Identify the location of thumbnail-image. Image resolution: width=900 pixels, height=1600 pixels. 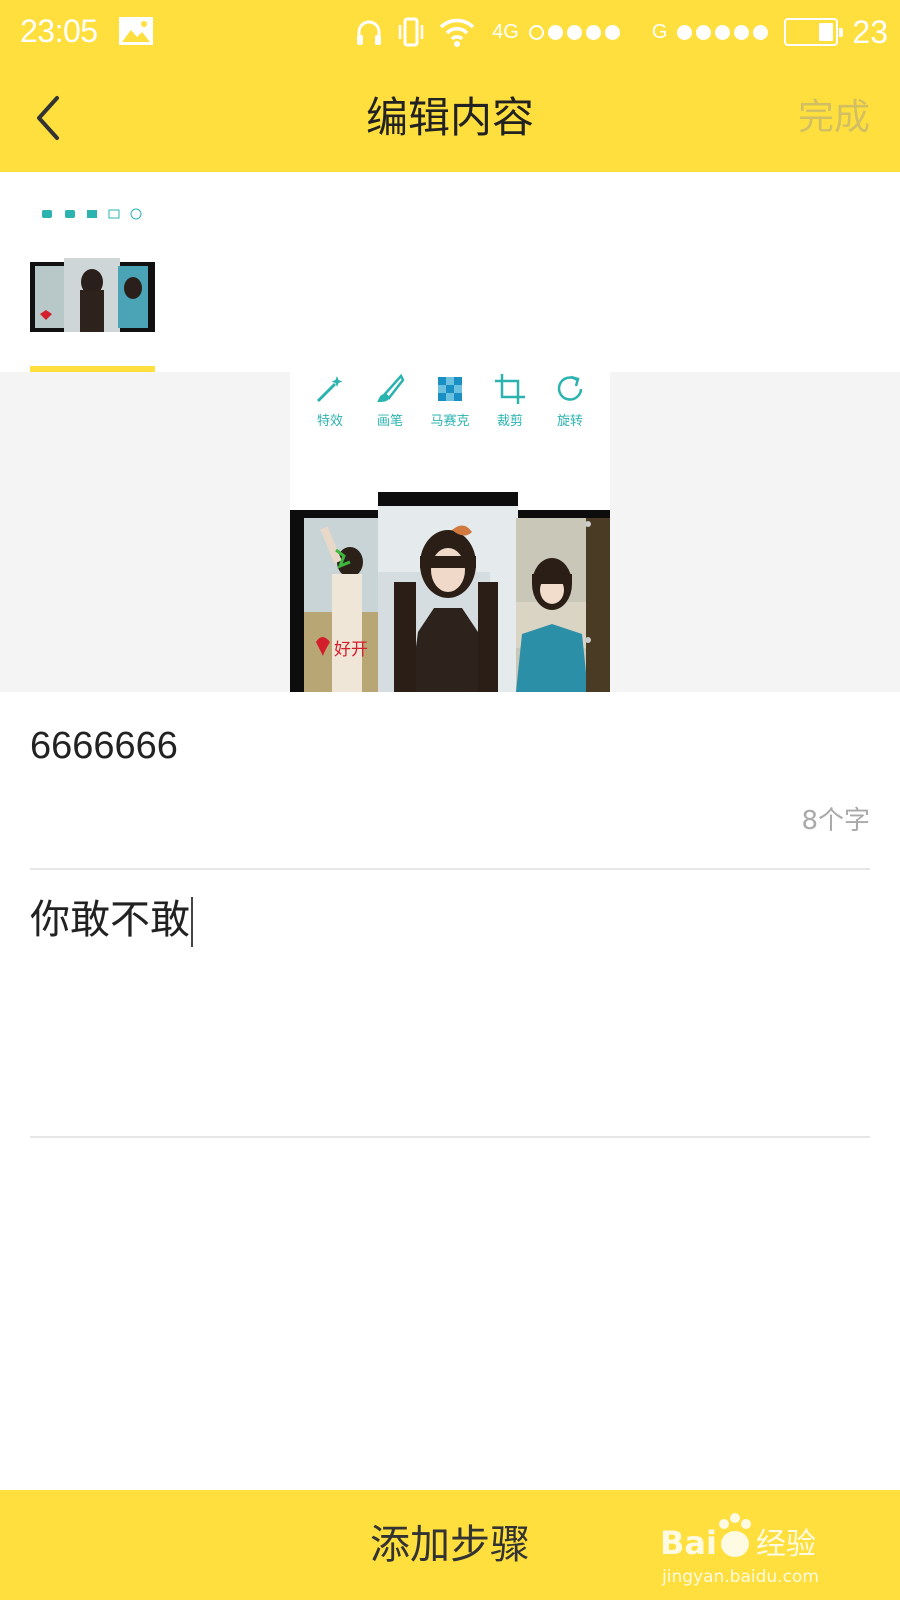
(92, 272).